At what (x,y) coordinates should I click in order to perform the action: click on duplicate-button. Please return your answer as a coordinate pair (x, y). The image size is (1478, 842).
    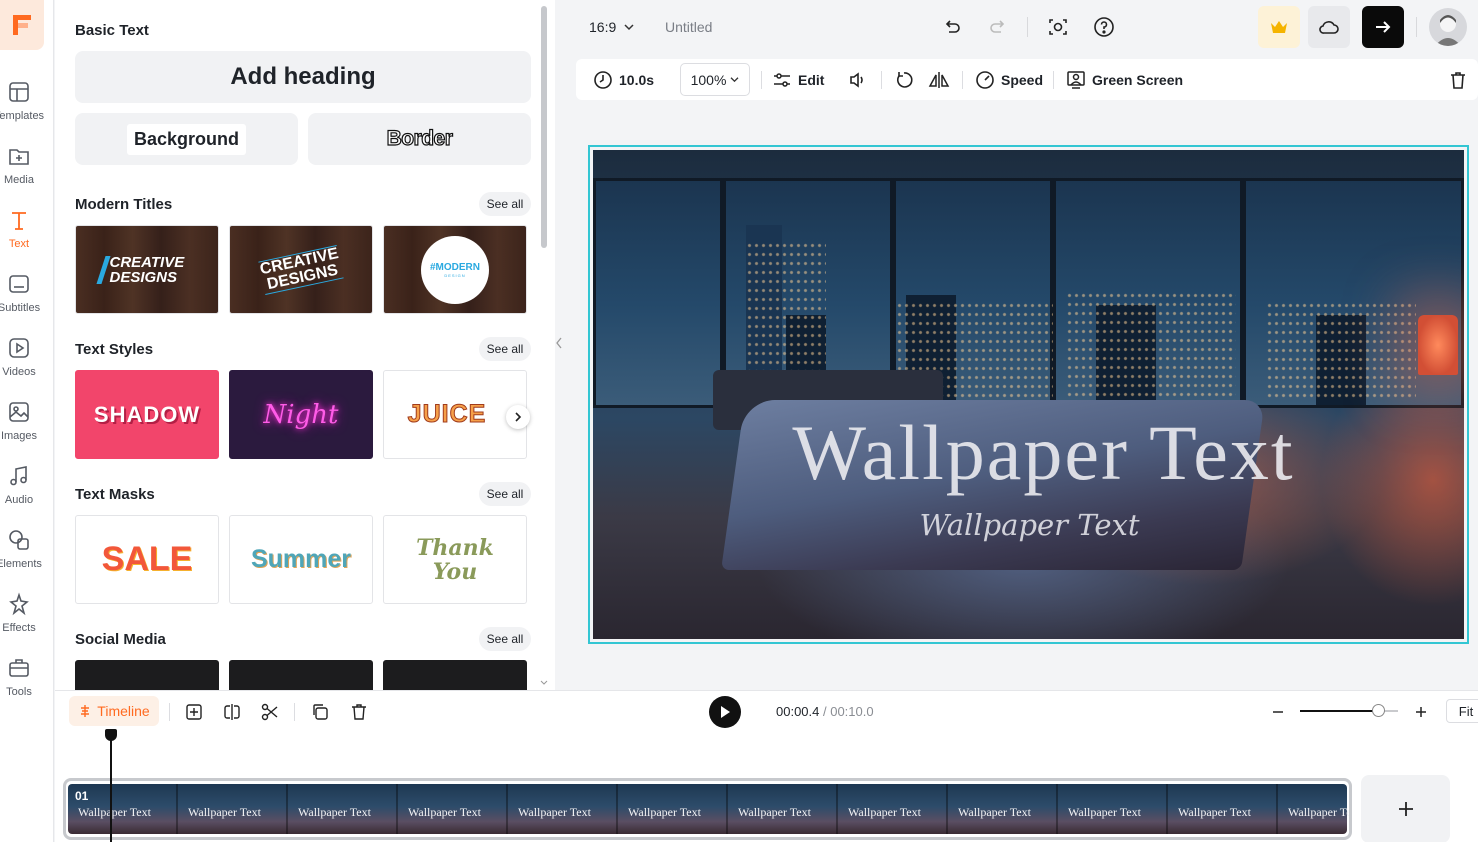
    Looking at the image, I should click on (320, 712).